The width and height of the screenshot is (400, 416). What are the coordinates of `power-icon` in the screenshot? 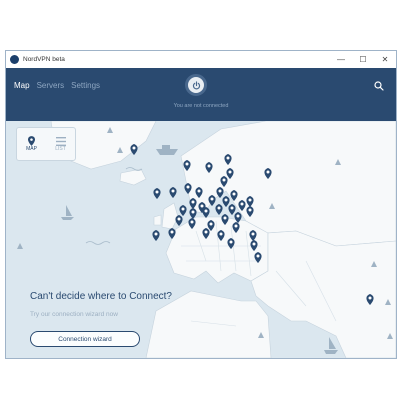 It's located at (196, 84).